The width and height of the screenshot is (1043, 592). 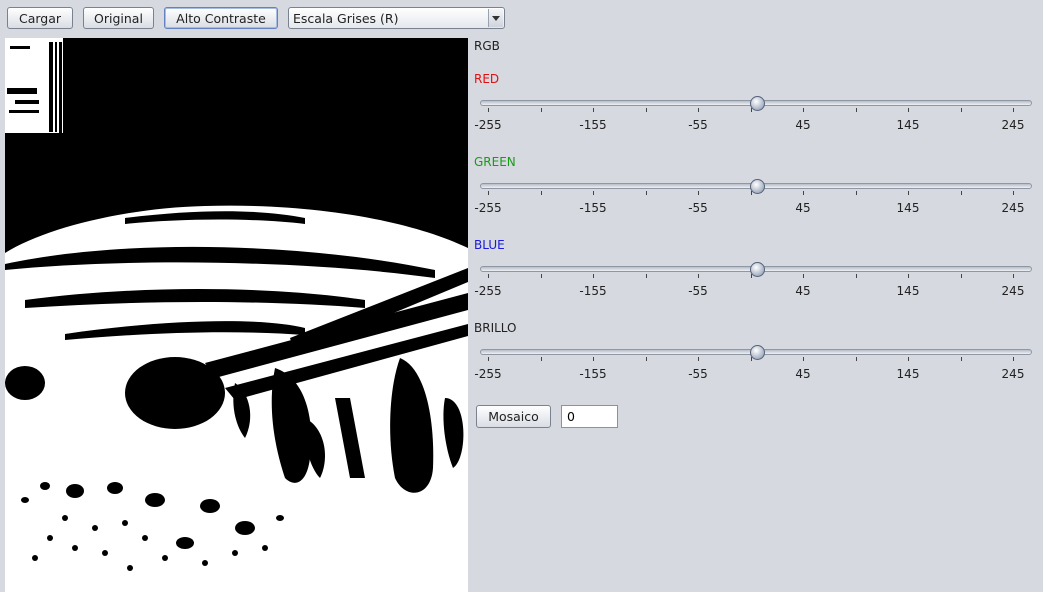 What do you see at coordinates (487, 79) in the screenshot?
I see `red-label: RED` at bounding box center [487, 79].